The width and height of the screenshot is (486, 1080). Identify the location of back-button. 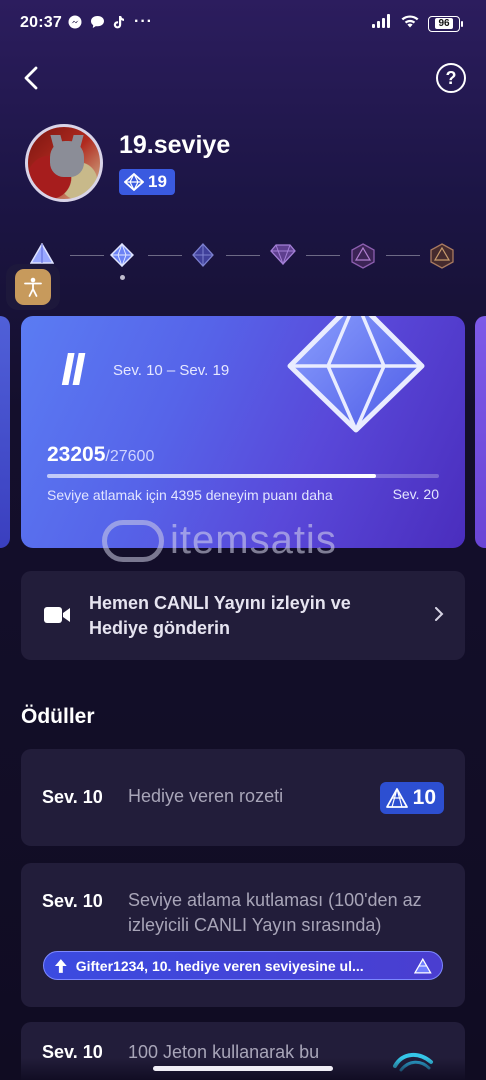
(32, 78).